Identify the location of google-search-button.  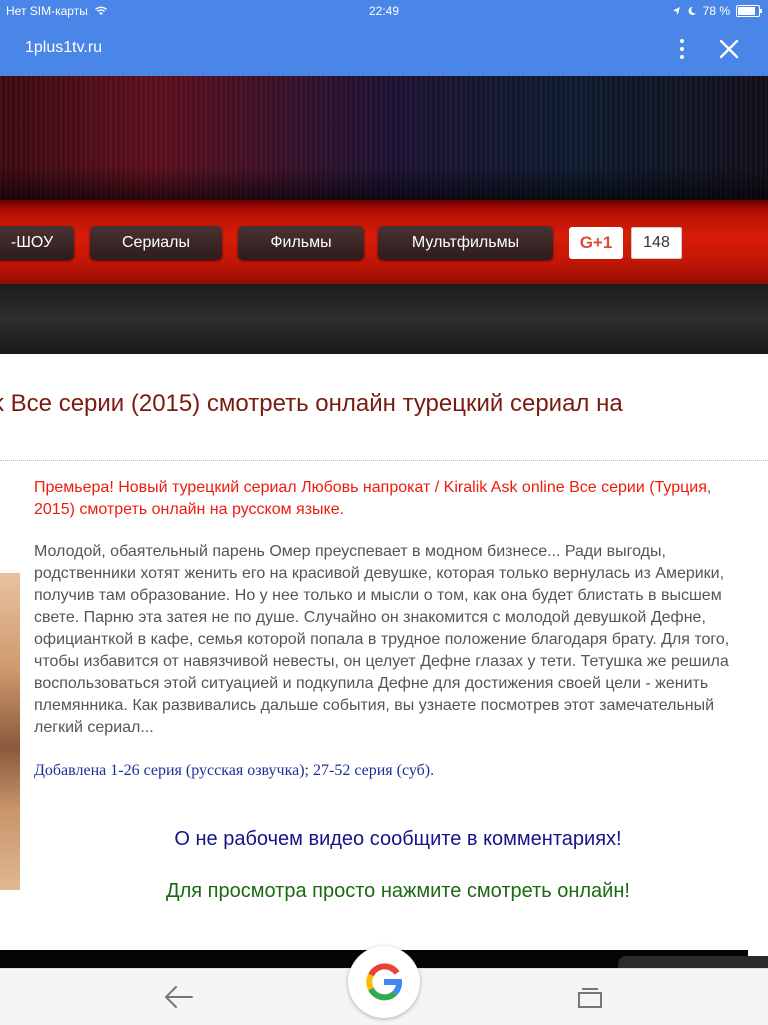
(384, 982).